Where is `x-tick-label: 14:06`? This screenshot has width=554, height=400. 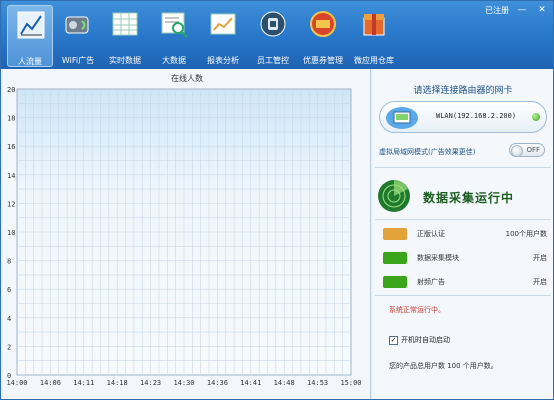 x-tick-label: 14:06 is located at coordinates (50, 383).